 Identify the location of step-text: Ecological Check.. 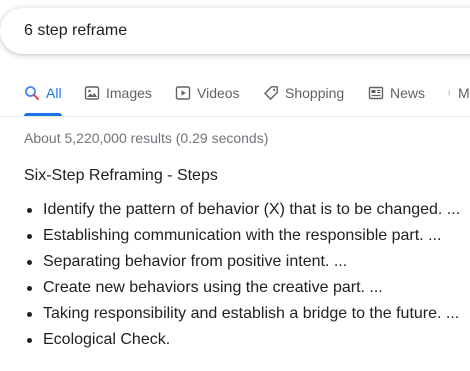
(107, 339).